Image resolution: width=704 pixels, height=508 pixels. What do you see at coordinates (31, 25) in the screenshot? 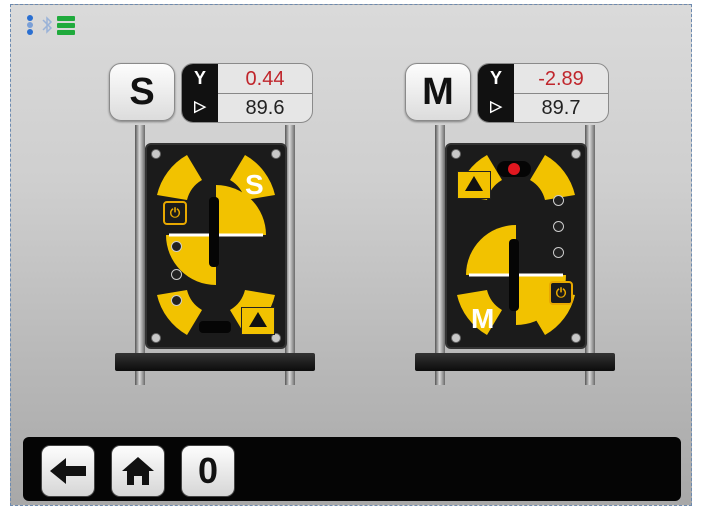
I see `bluetooth-icon` at bounding box center [31, 25].